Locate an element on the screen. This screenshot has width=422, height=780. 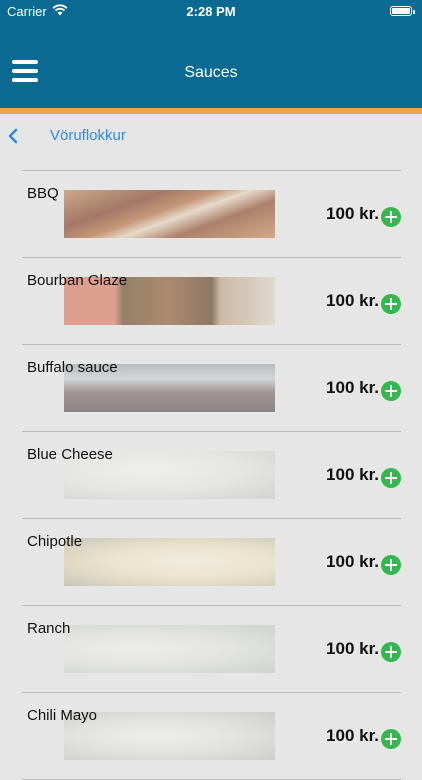
list-item: Chipotle 100 kr. is located at coordinates (211, 562).